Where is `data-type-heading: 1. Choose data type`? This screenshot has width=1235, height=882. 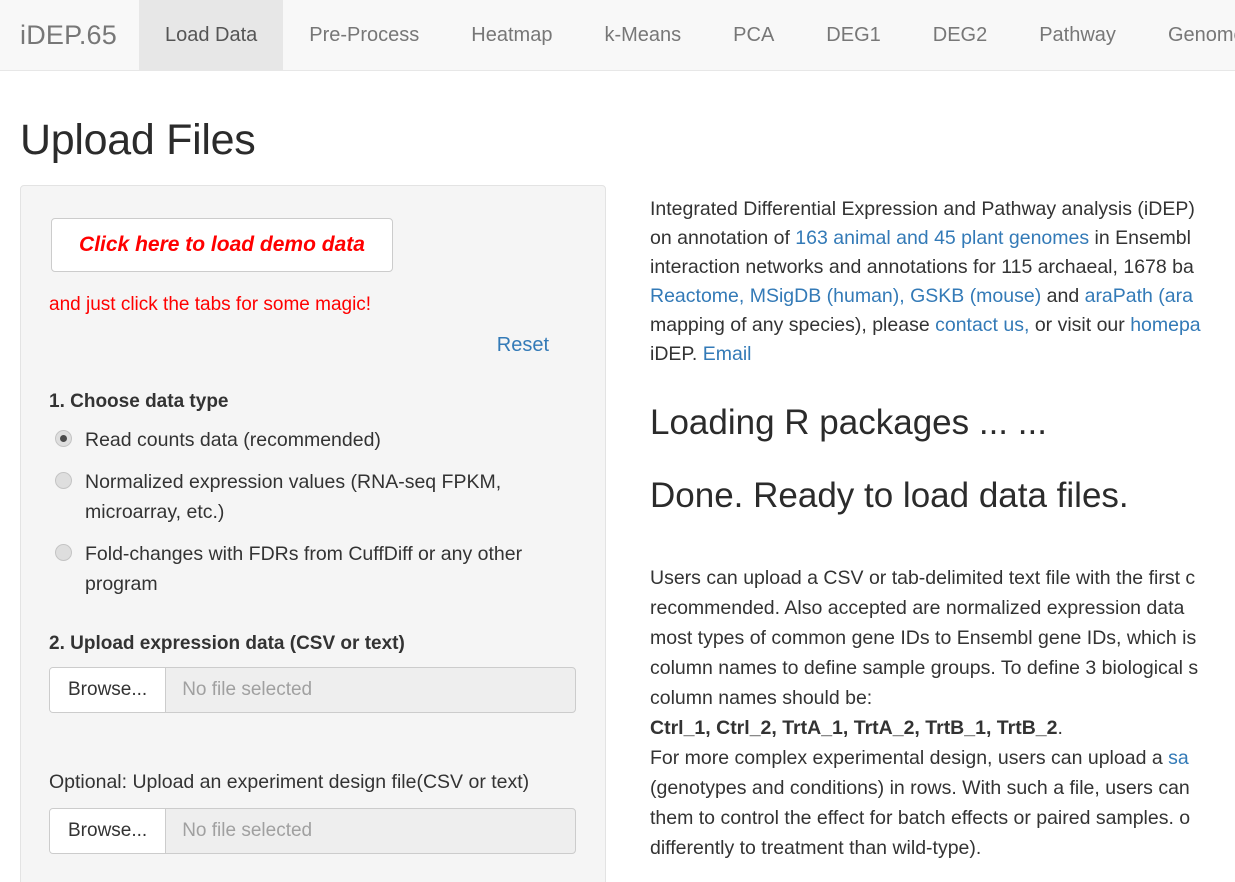 data-type-heading: 1. Choose data type is located at coordinates (139, 401).